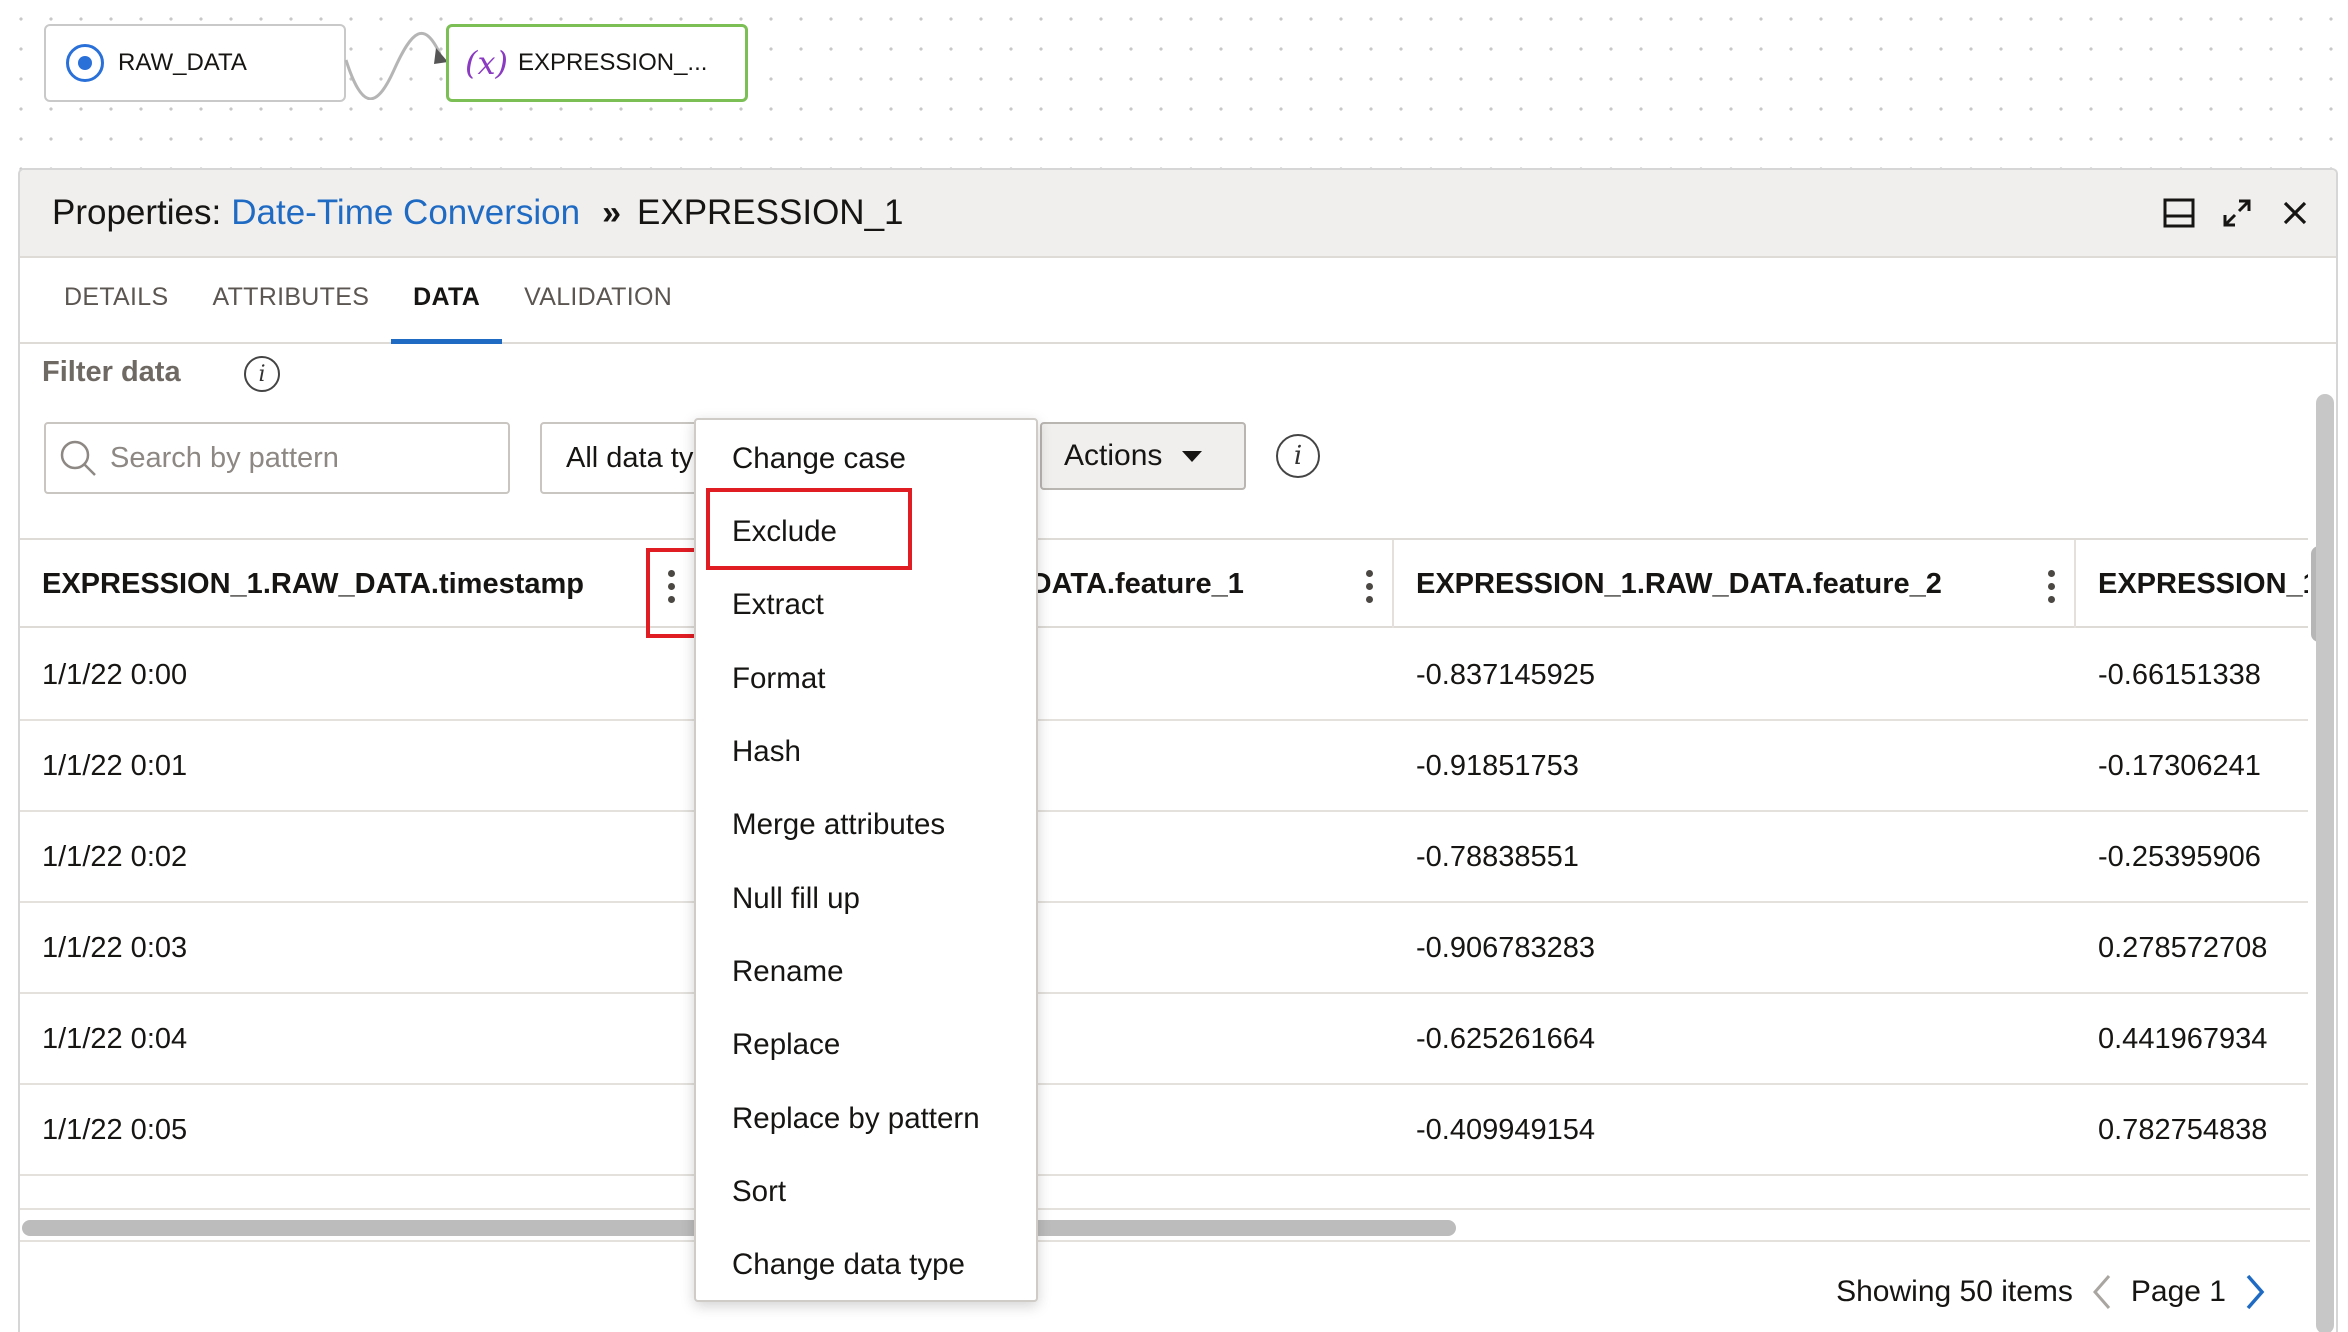  What do you see at coordinates (115, 948) in the screenshot?
I see `table-cell: 1/1/22 0:03` at bounding box center [115, 948].